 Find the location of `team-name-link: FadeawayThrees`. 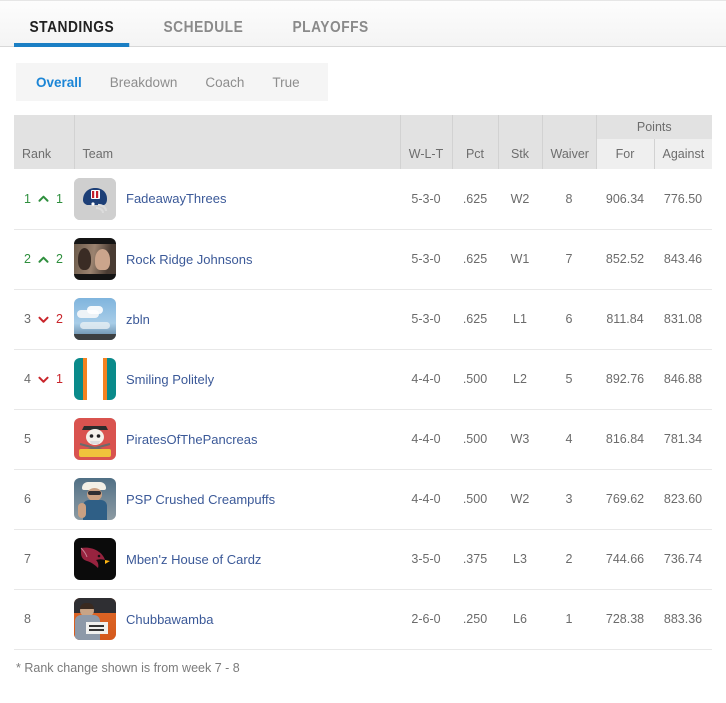

team-name-link: FadeawayThrees is located at coordinates (176, 198).